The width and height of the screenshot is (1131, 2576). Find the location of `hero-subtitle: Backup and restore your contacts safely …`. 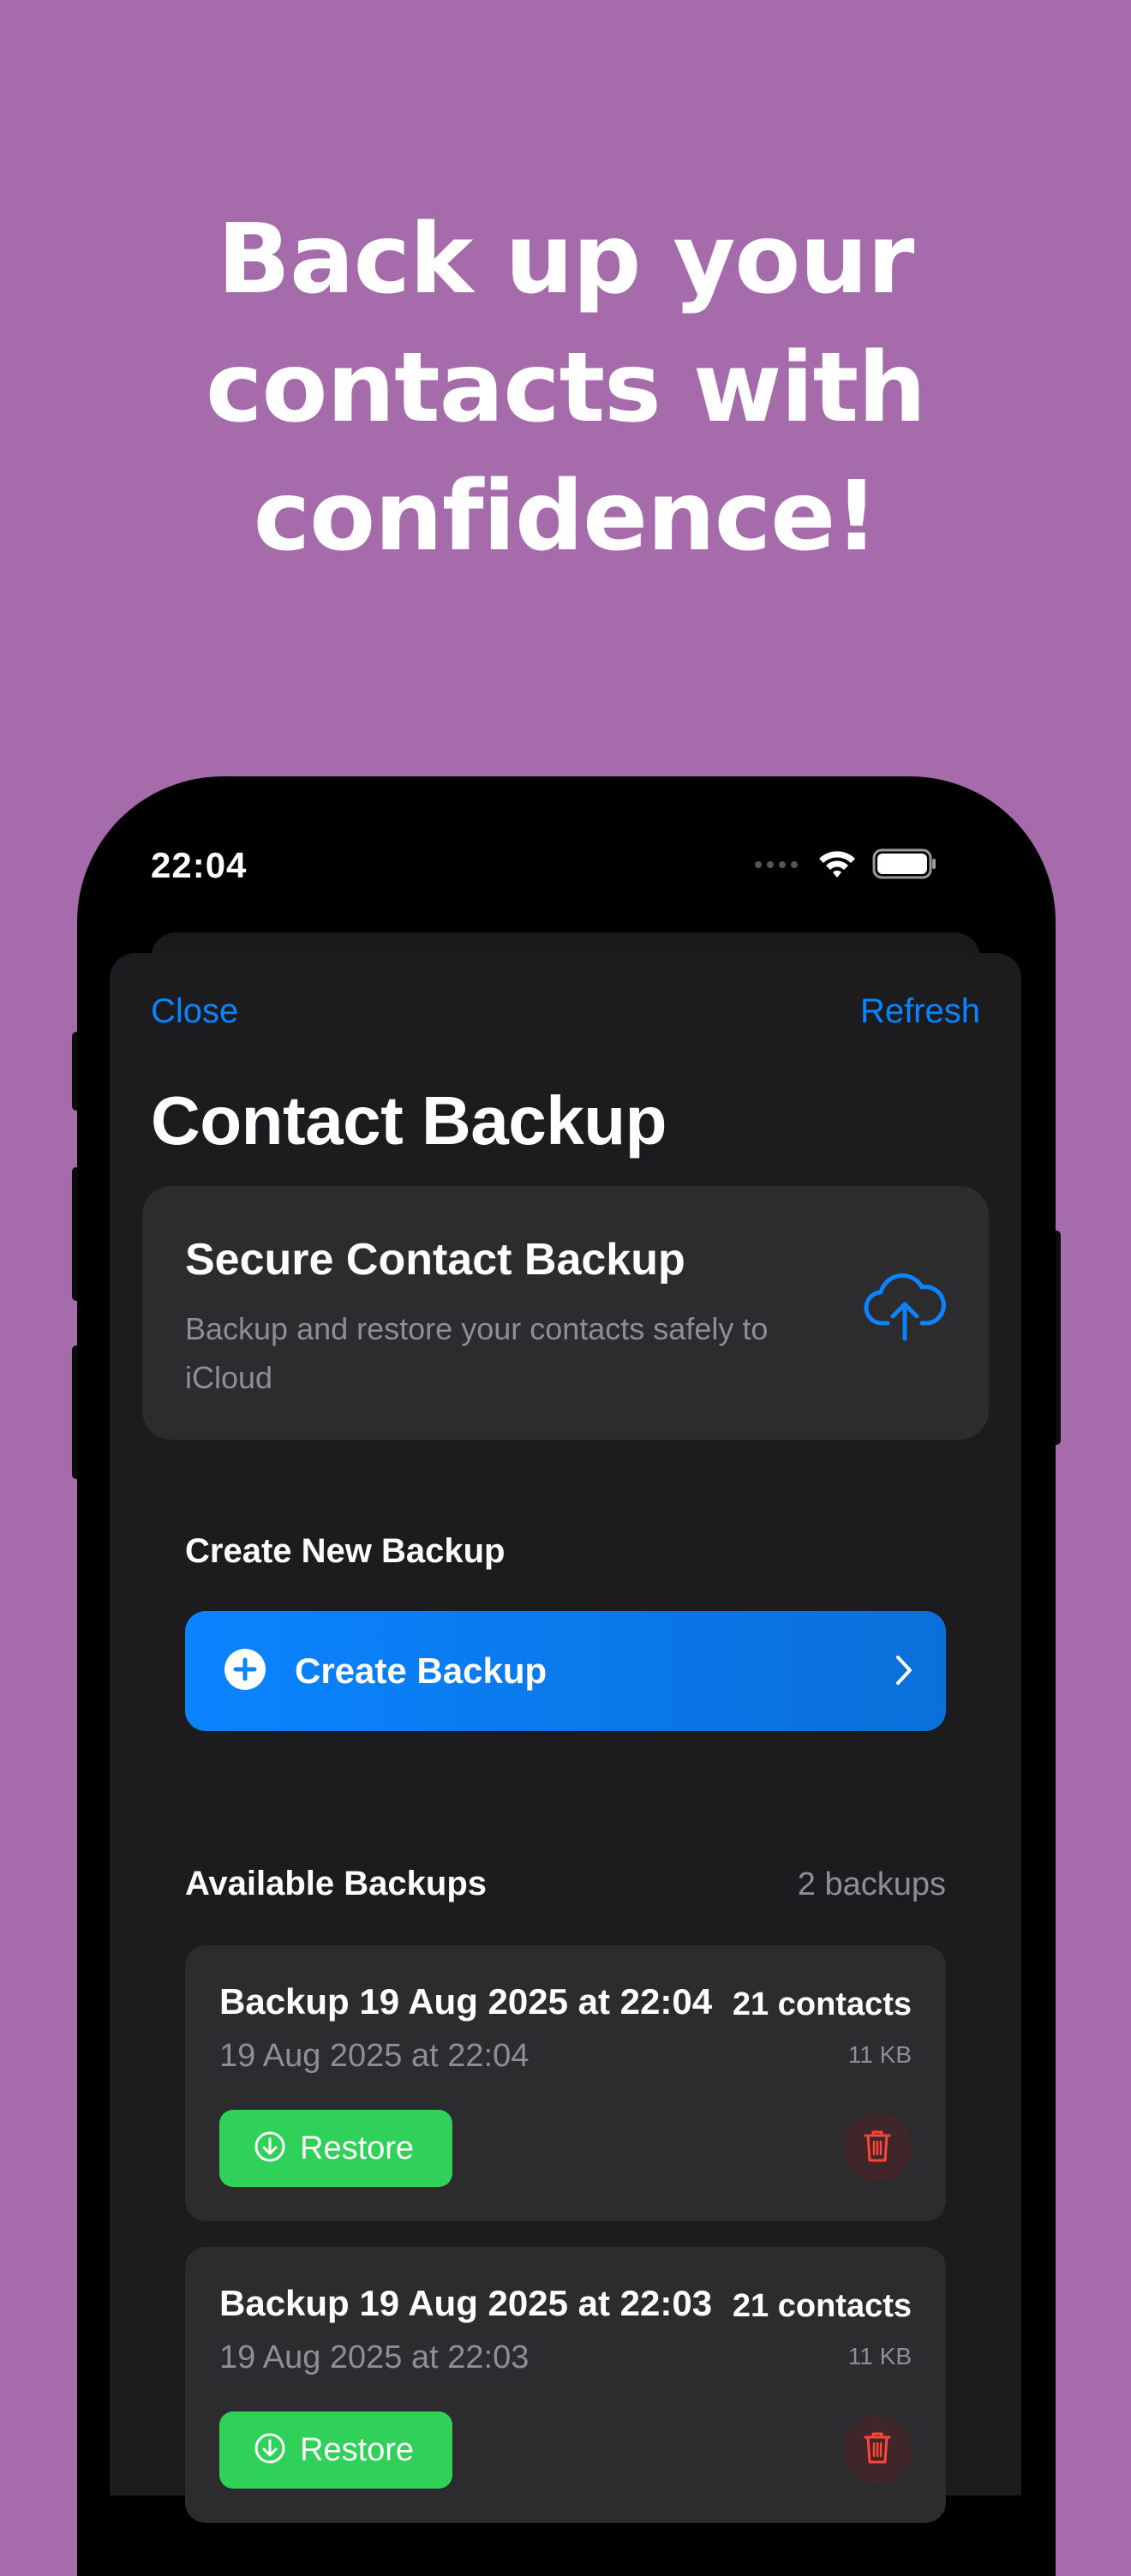

hero-subtitle: Backup and restore your contacts safely … is located at coordinates (477, 1353).